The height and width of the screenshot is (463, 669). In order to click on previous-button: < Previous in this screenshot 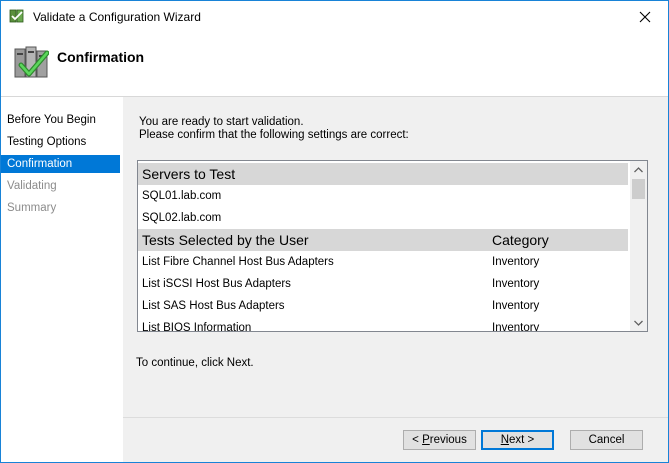, I will do `click(439, 440)`.